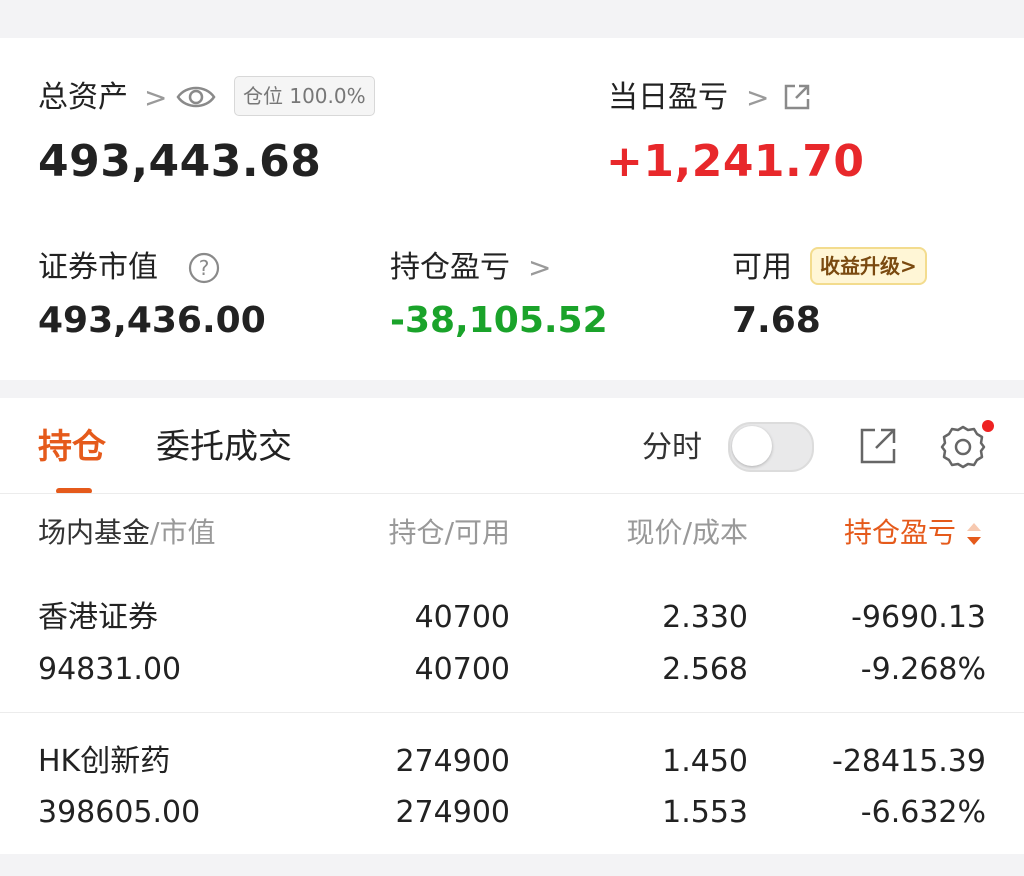  Describe the element at coordinates (963, 449) in the screenshot. I see `gear-icon` at that location.